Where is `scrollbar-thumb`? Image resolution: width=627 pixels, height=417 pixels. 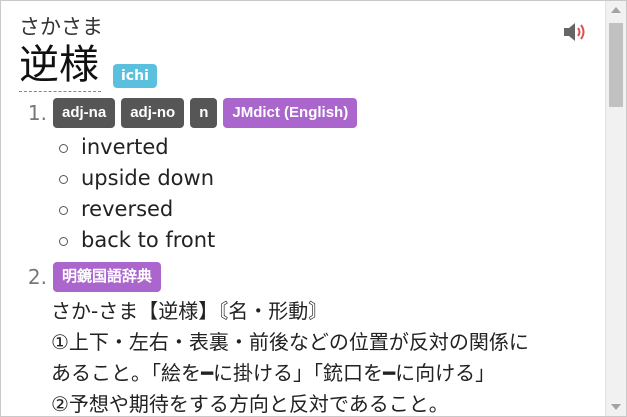
scrollbar-thumb is located at coordinates (616, 65).